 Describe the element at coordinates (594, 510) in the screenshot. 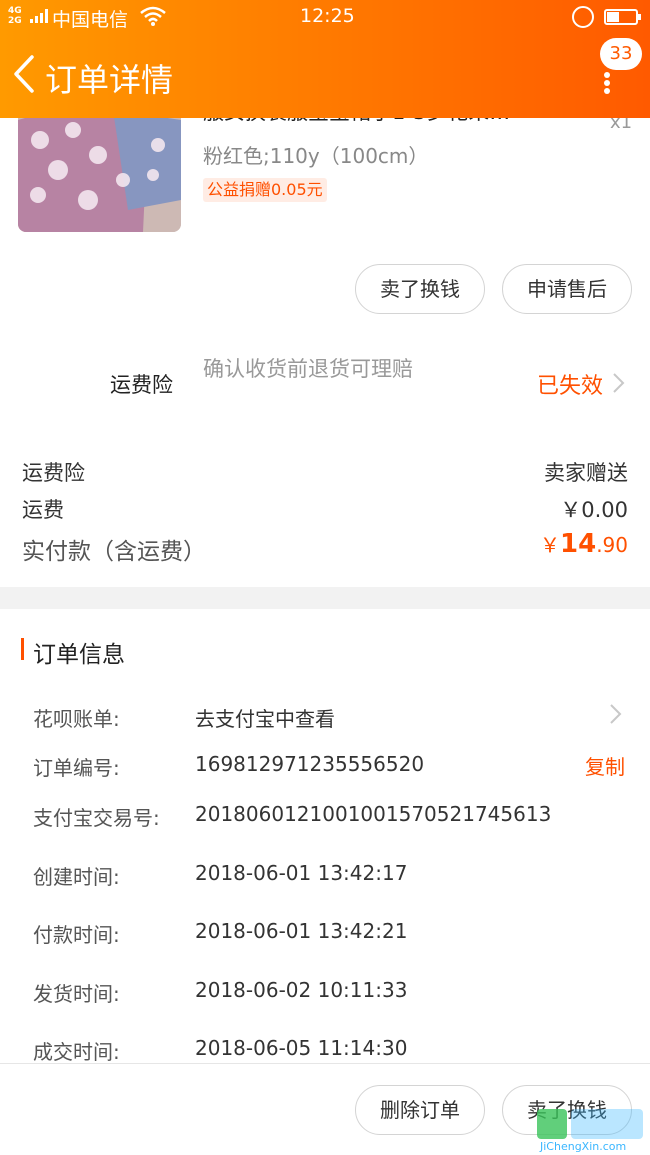

I see `shipping-cost-value: ￥0.00` at that location.